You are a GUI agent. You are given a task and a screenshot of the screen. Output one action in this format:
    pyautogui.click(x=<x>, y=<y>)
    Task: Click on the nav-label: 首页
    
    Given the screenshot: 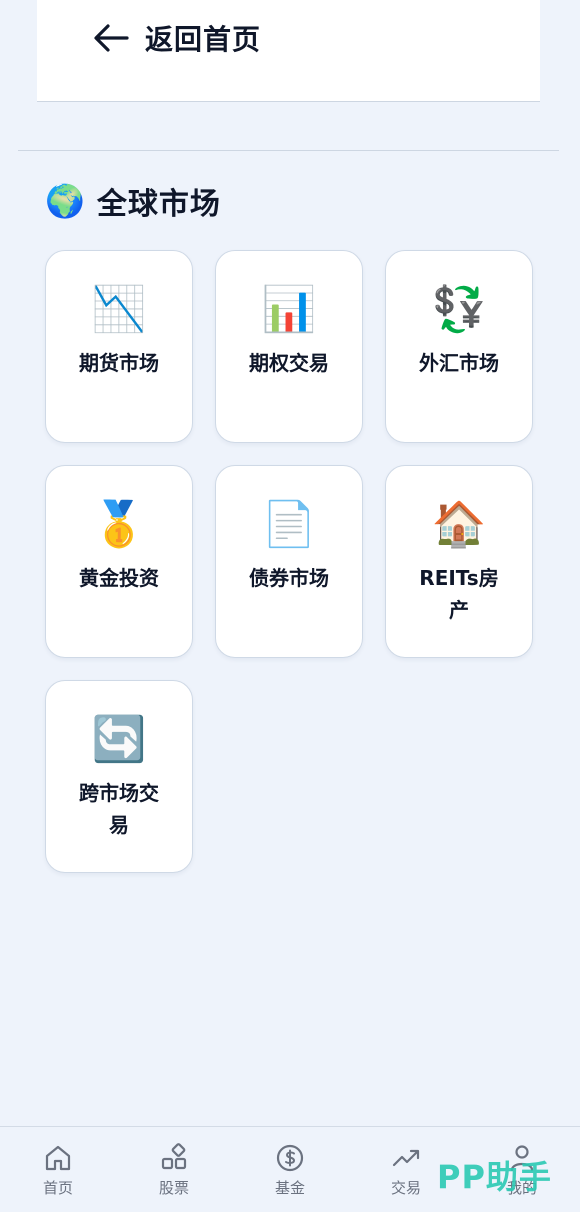 What is the action you would take?
    pyautogui.click(x=57, y=1188)
    